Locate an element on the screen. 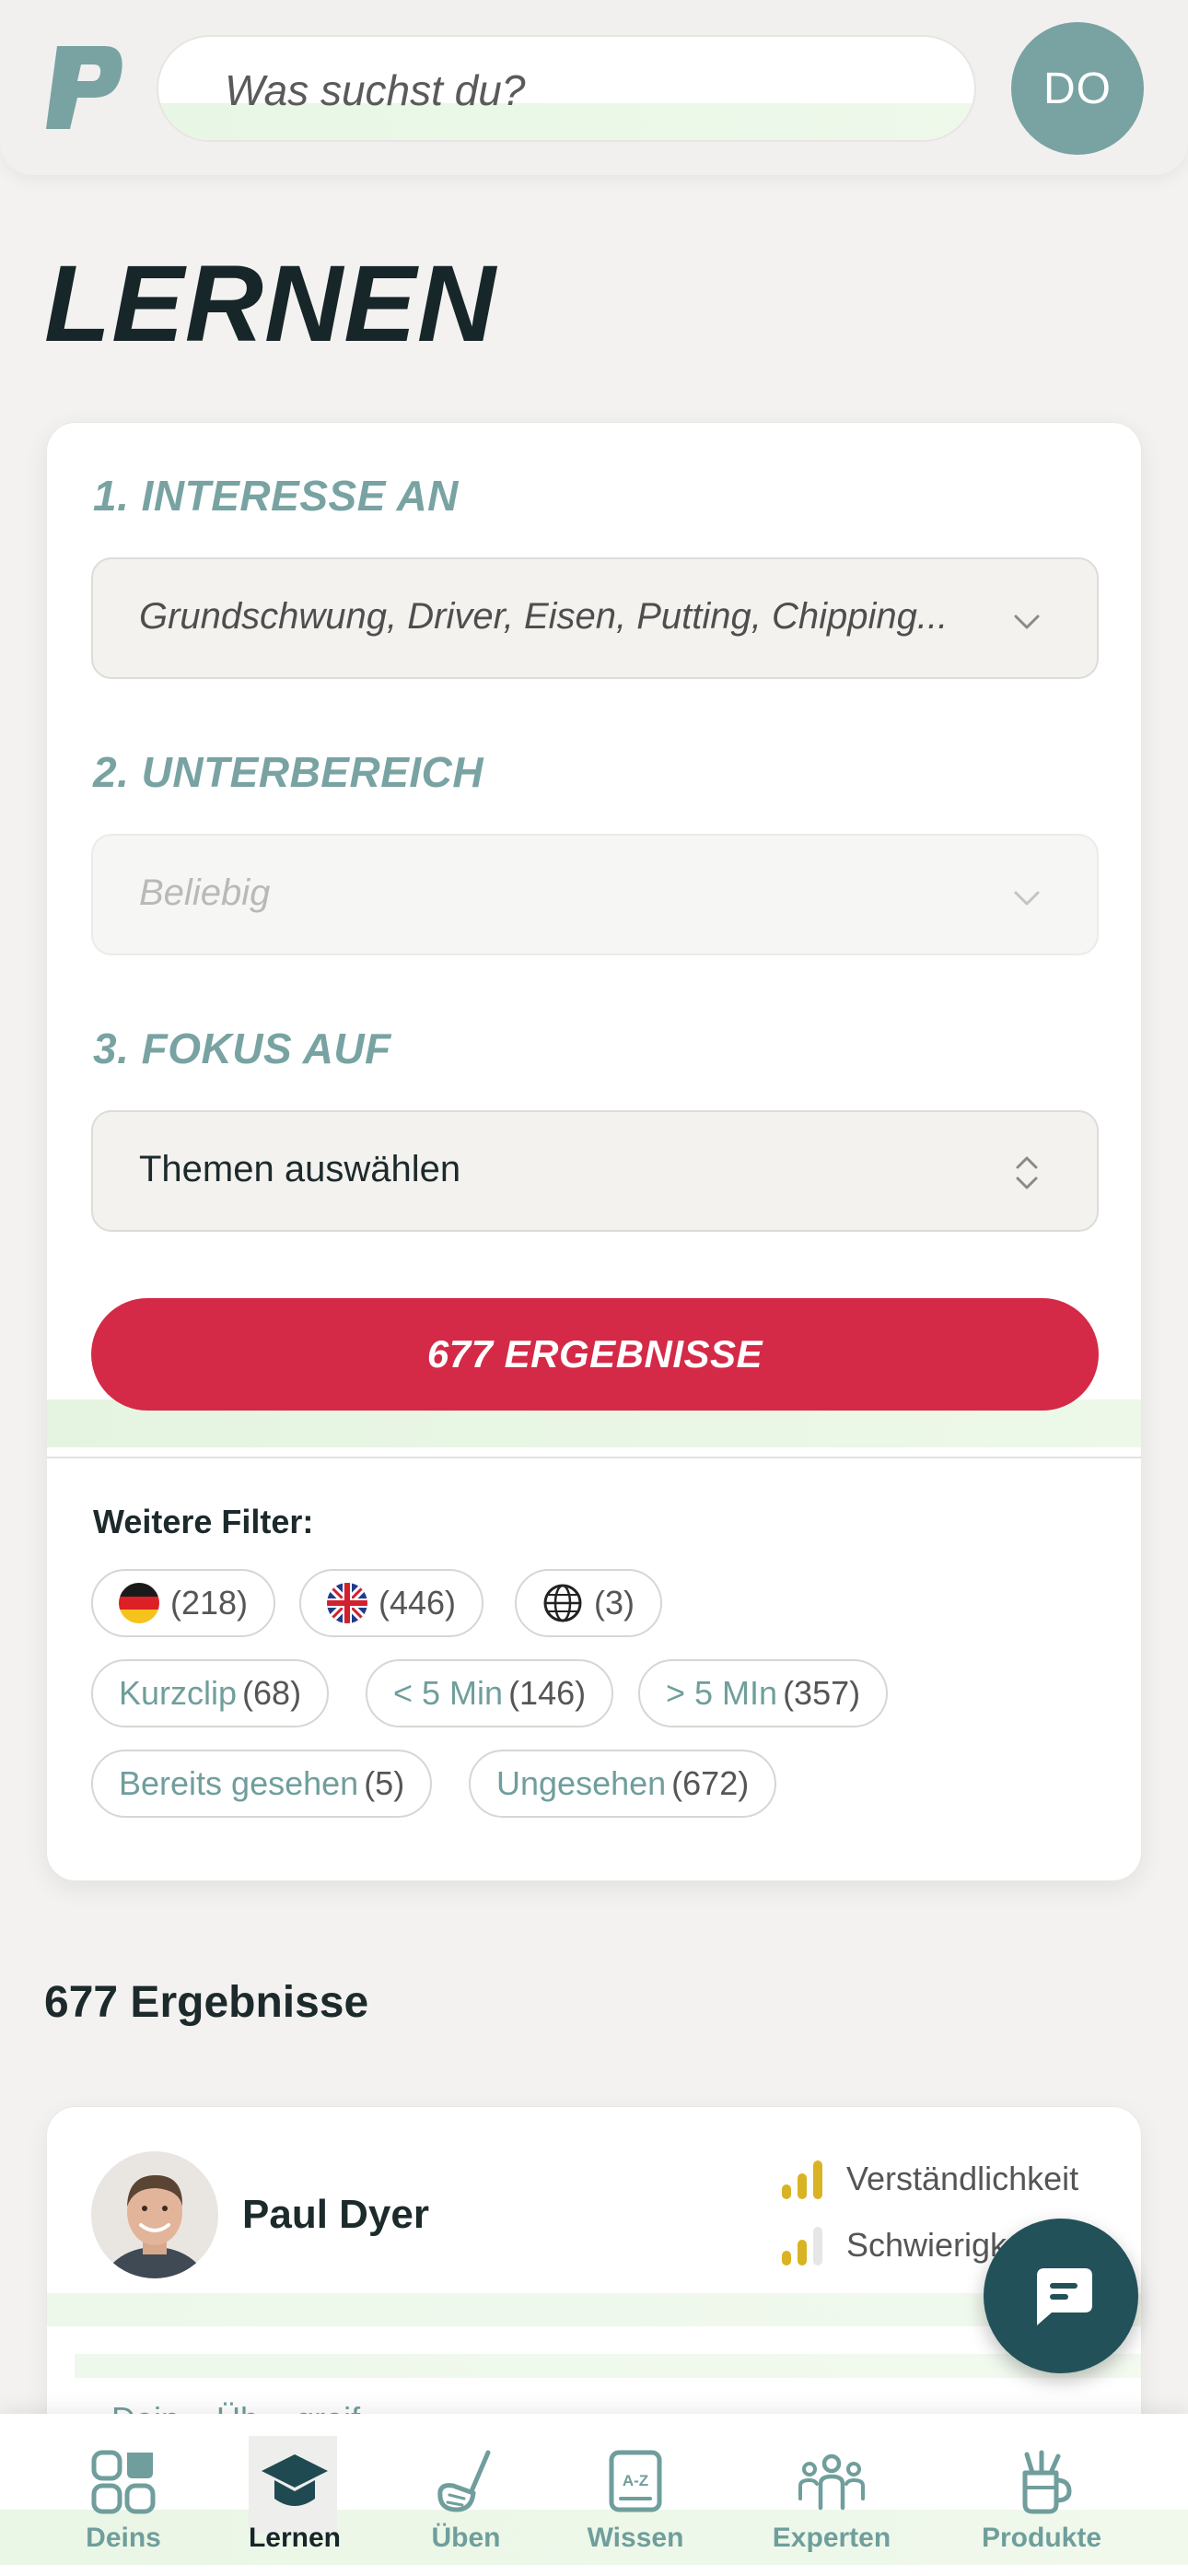  trainer-avatar is located at coordinates (154, 2214).